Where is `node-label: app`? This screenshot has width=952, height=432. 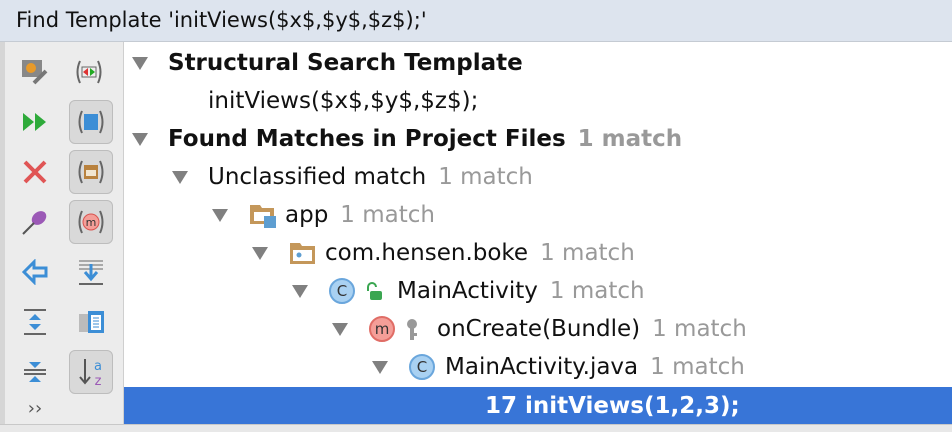
node-label: app is located at coordinates (307, 215).